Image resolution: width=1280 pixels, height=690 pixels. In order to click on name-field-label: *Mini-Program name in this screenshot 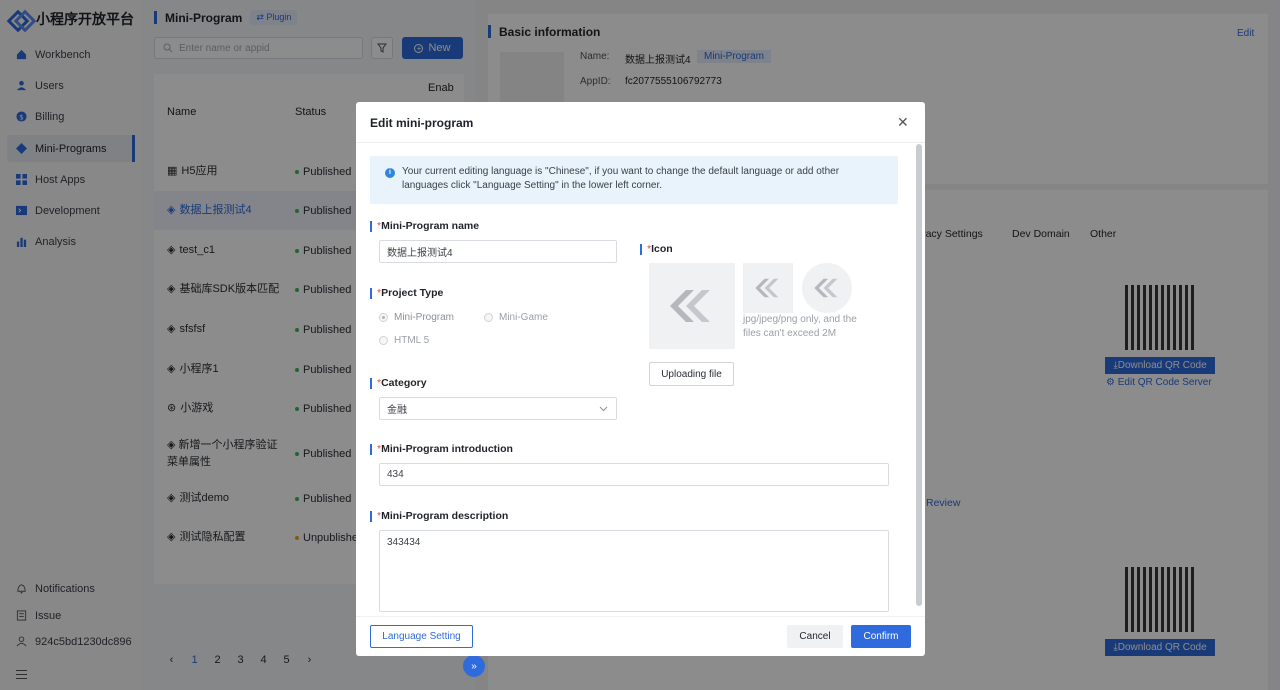, I will do `click(424, 226)`.